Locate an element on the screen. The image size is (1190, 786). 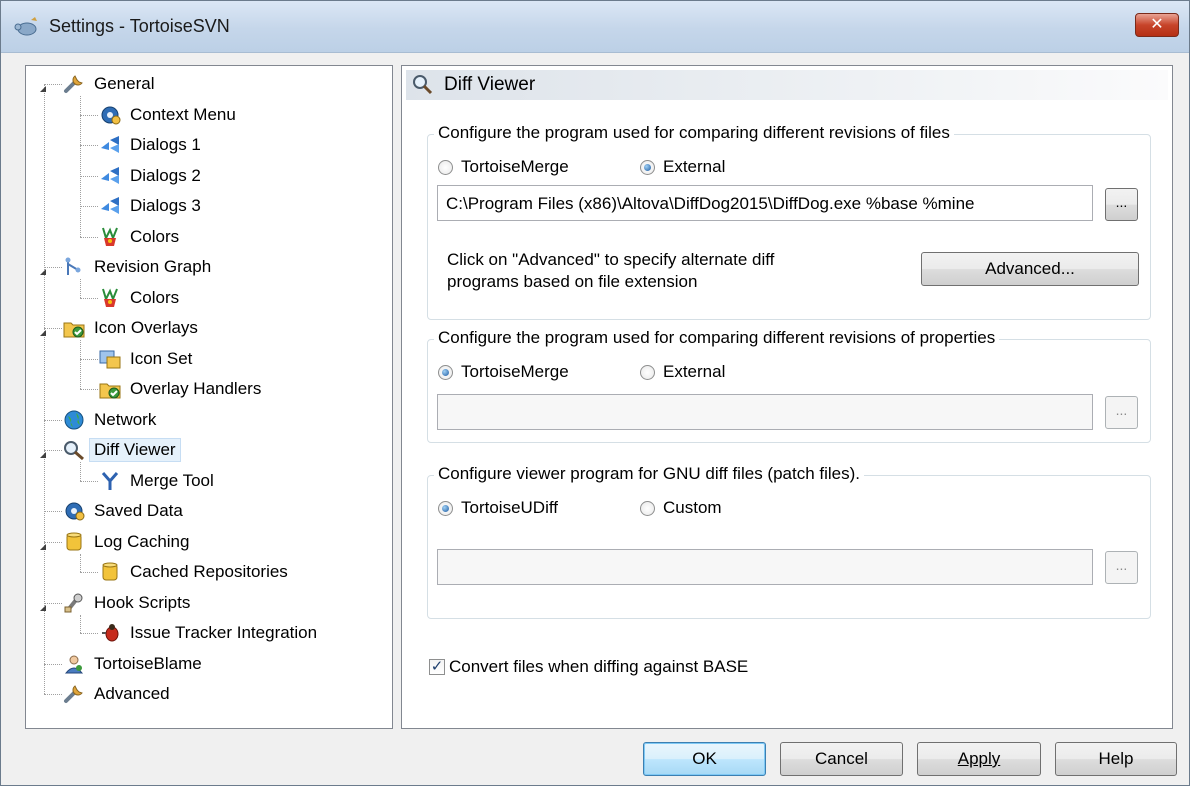
tree-item-issue-tracker-integration: Issue Tracker Integration is located at coordinates (207, 633).